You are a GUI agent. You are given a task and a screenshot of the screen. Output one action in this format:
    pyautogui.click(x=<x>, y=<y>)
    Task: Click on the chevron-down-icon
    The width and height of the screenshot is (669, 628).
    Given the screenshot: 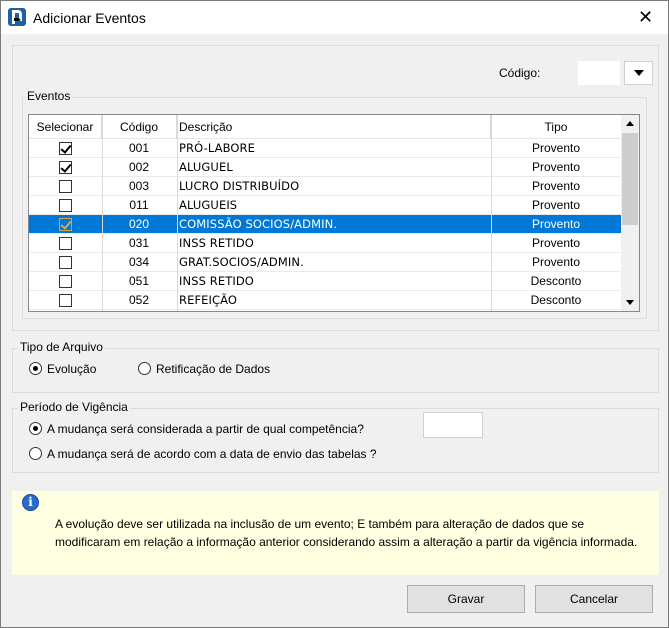 What is the action you would take?
    pyautogui.click(x=638, y=73)
    